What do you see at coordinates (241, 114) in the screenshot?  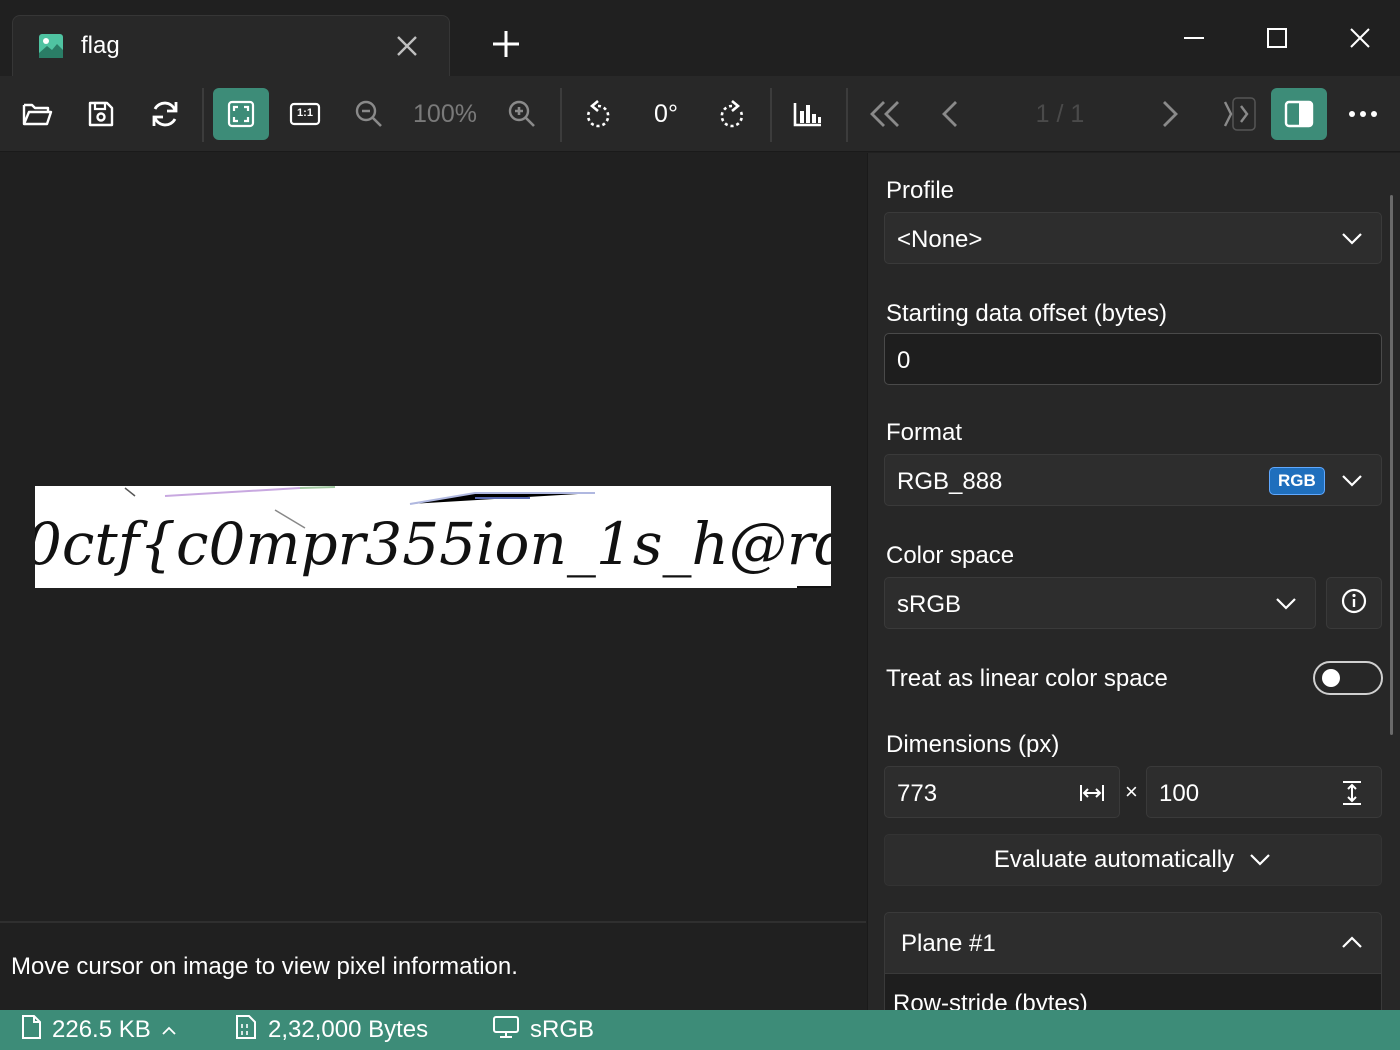 I see `fit-to-window-button` at bounding box center [241, 114].